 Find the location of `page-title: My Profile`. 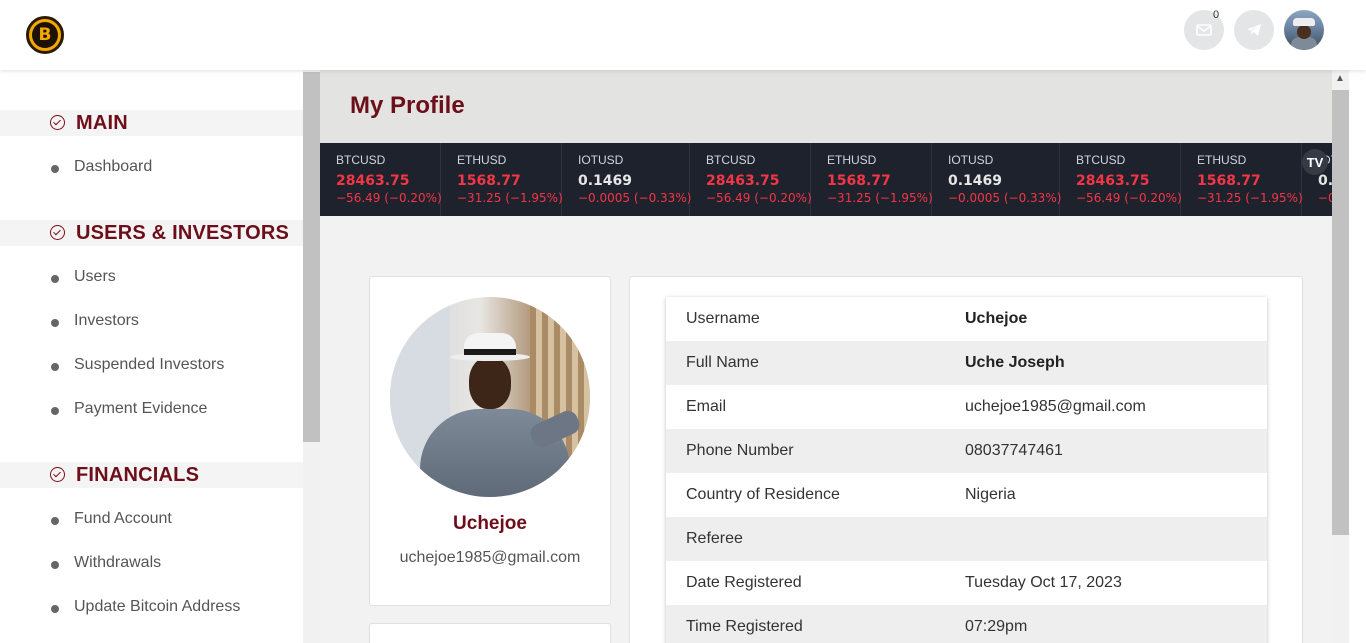

page-title: My Profile is located at coordinates (407, 105).